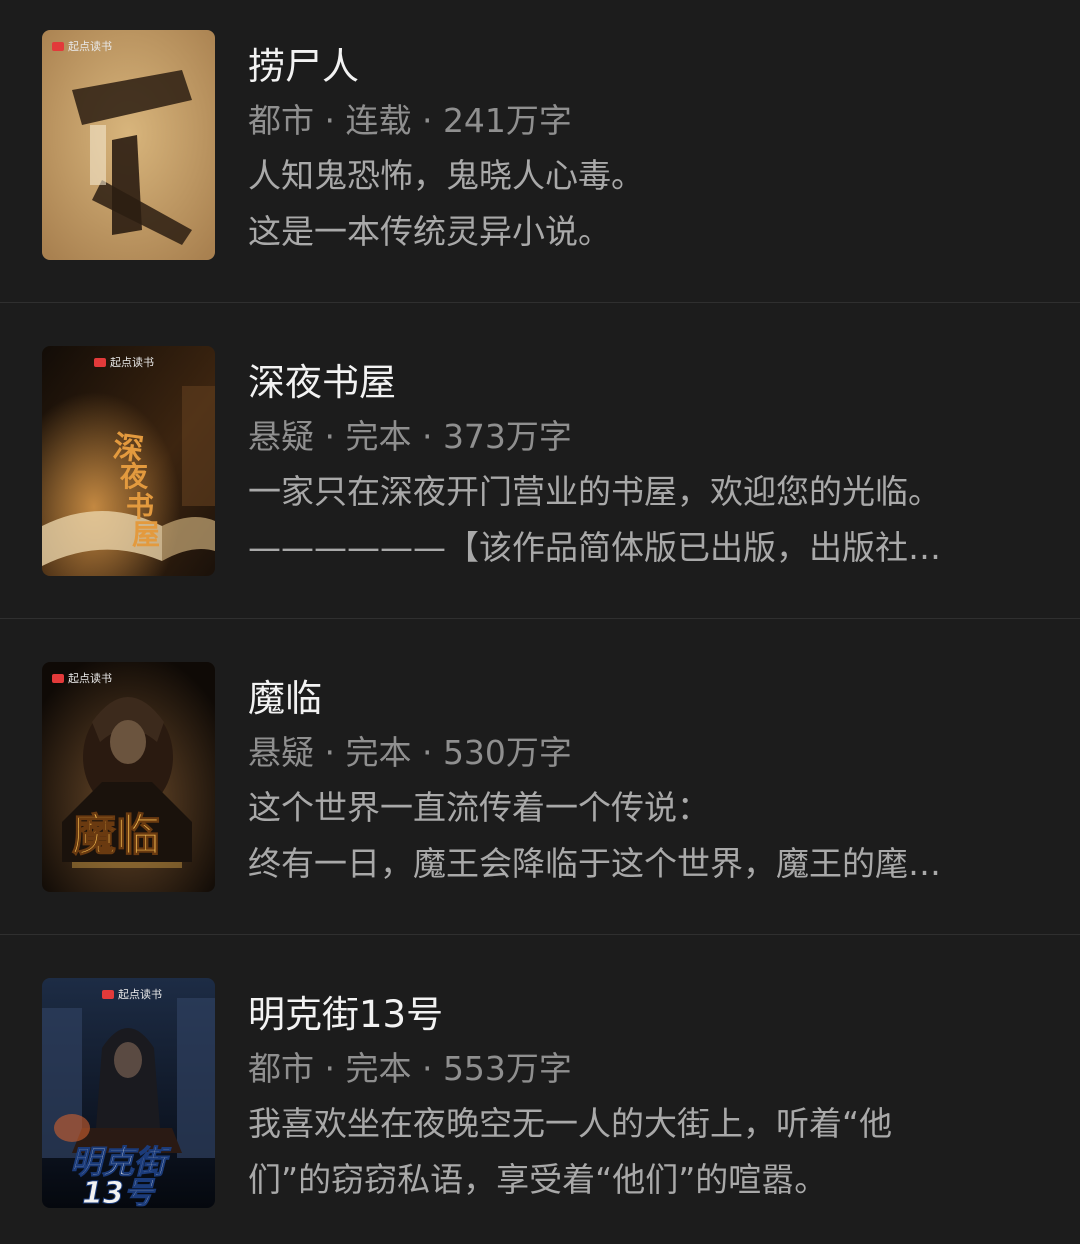  I want to click on book-title: 明克街13号, so click(644, 1015).